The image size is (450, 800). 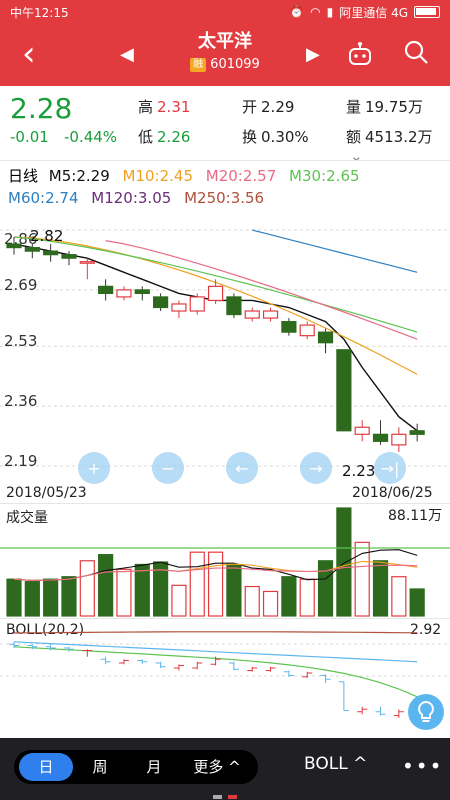 What do you see at coordinates (225, 12) in the screenshot?
I see `status-bar: 中午12:15 ⏰ ◠ ▮ 阿里通信 4G` at bounding box center [225, 12].